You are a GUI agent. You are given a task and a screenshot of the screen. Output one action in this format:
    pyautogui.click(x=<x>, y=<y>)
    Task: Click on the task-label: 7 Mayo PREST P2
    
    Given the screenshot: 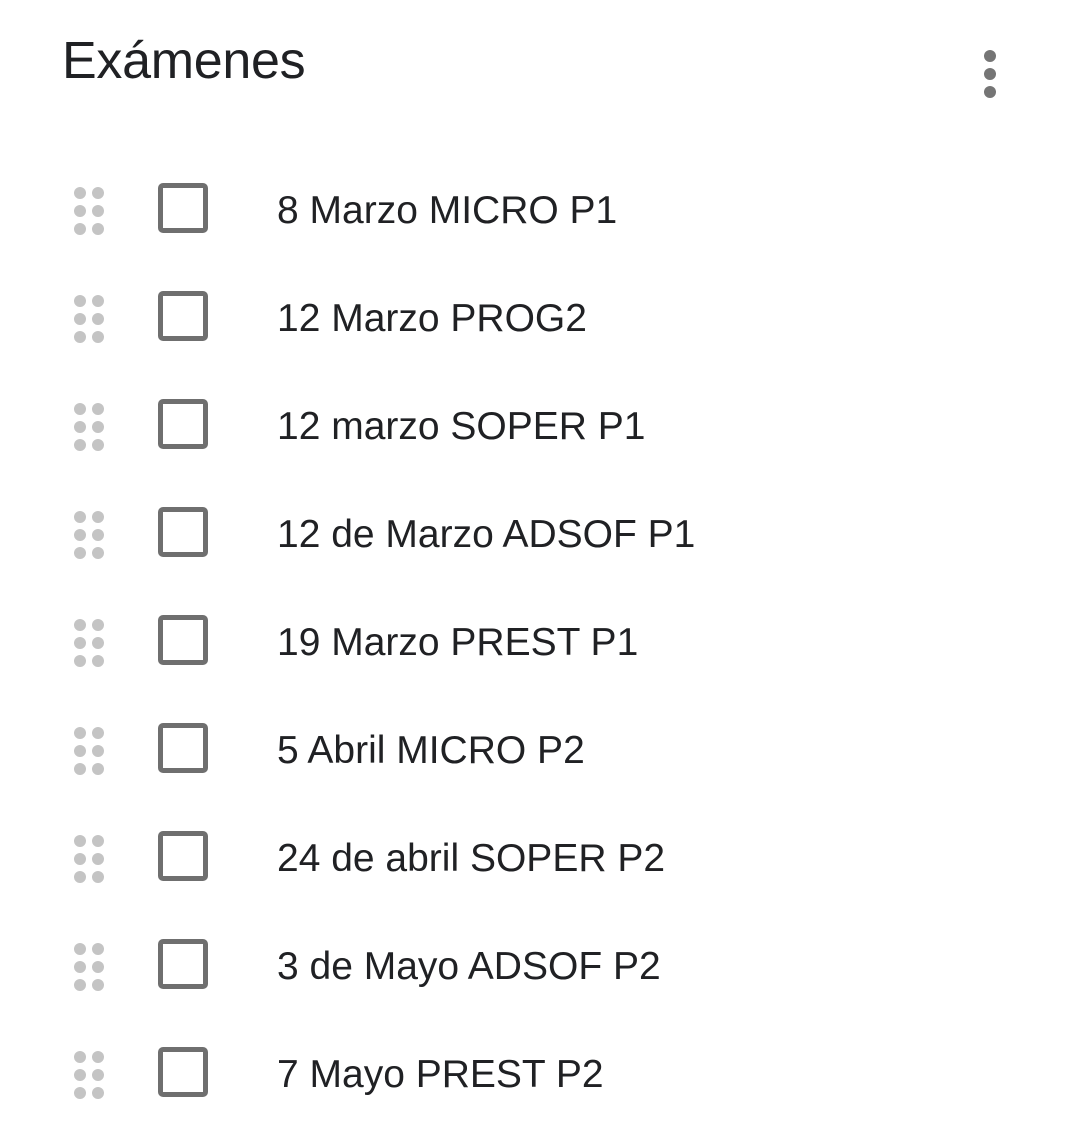 What is the action you would take?
    pyautogui.click(x=440, y=1075)
    